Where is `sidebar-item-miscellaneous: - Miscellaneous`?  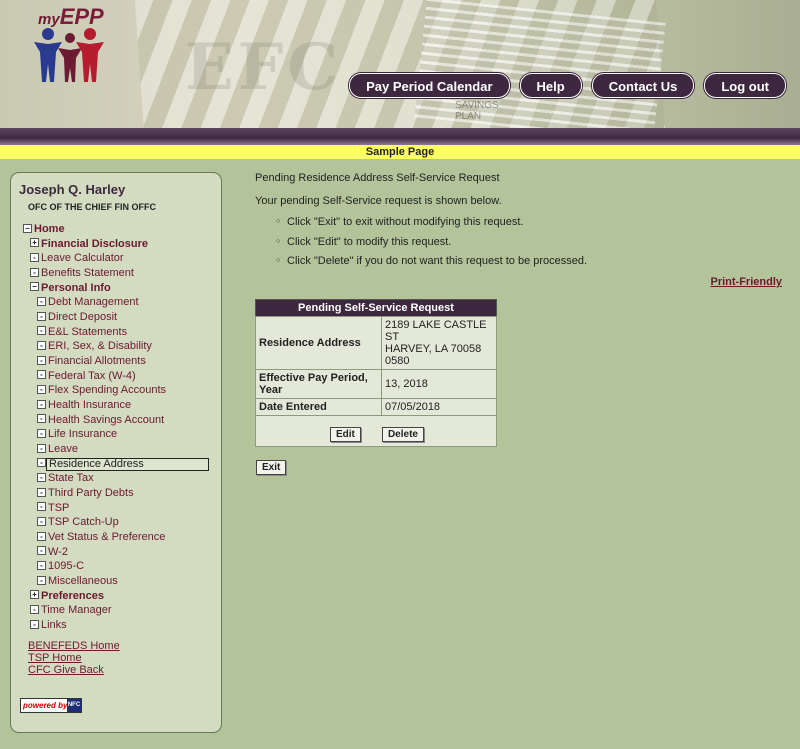
sidebar-item-miscellaneous: - Miscellaneous is located at coordinates (77, 581).